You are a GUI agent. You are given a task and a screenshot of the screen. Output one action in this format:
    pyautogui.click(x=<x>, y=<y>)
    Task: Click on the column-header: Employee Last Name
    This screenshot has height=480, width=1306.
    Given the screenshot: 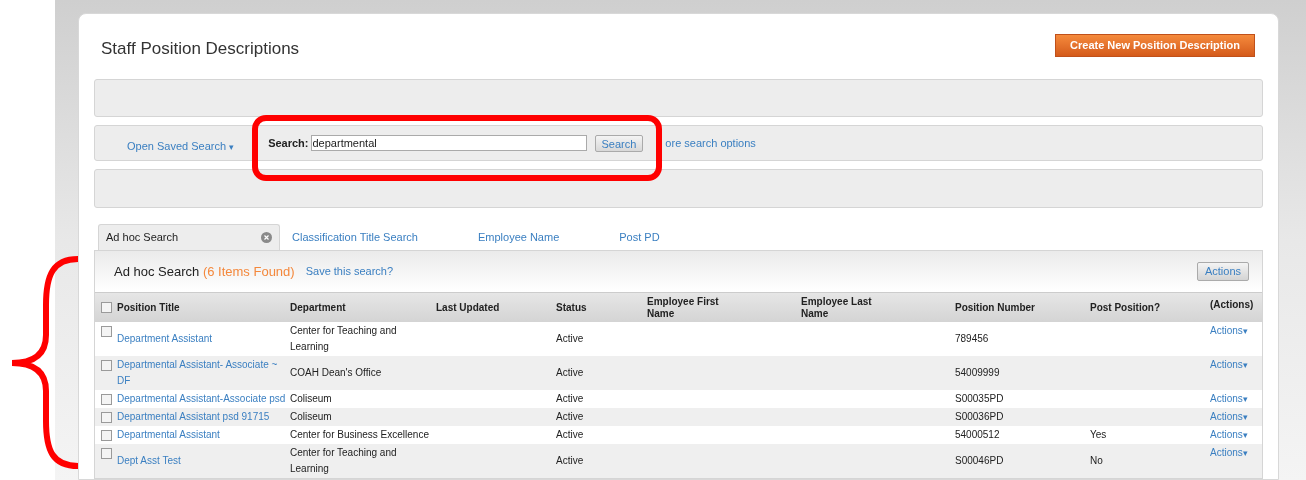 What is the action you would take?
    pyautogui.click(x=837, y=307)
    